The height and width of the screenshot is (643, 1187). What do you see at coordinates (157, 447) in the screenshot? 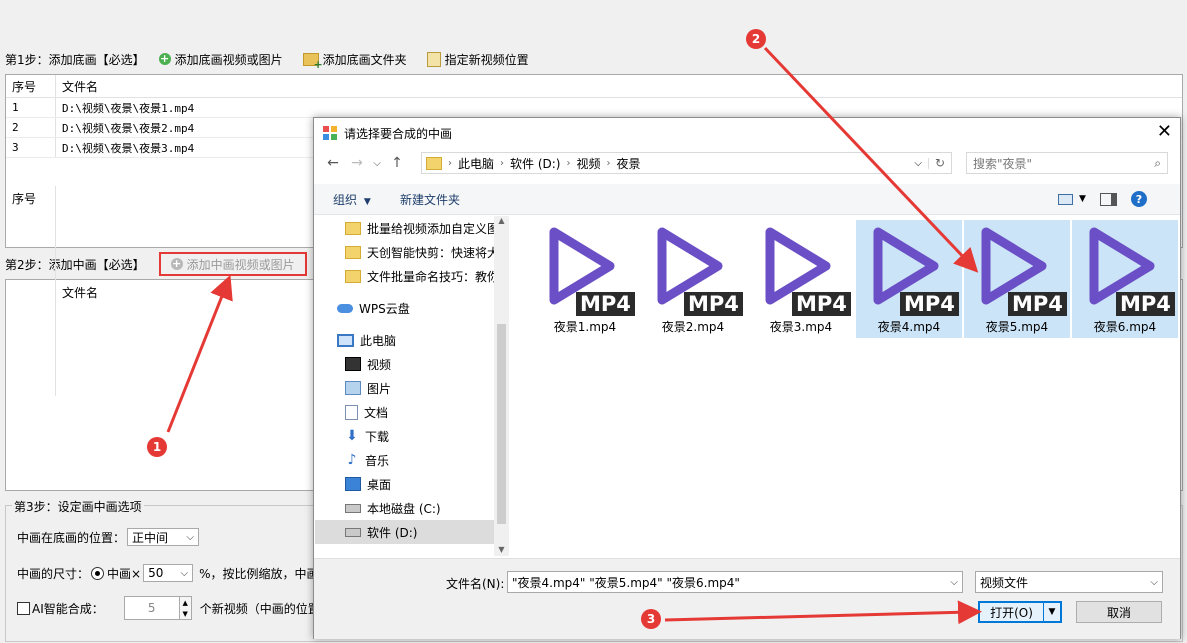
I see `step-marker-1: 1` at bounding box center [157, 447].